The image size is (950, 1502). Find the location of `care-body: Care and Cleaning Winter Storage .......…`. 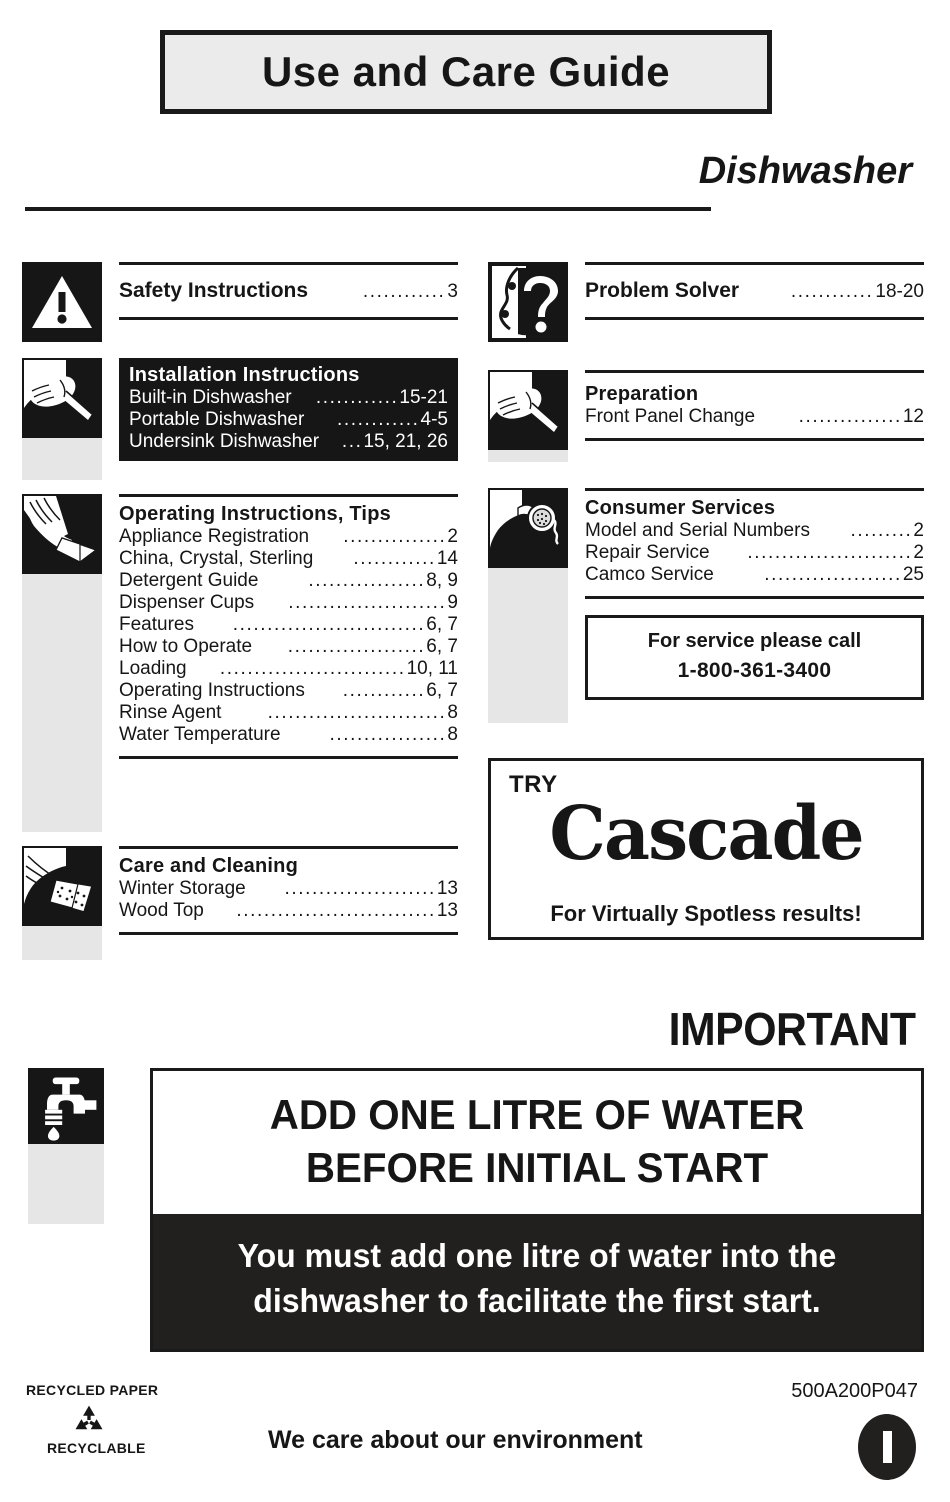

care-body: Care and Cleaning Winter Storage .......… is located at coordinates (280, 890).